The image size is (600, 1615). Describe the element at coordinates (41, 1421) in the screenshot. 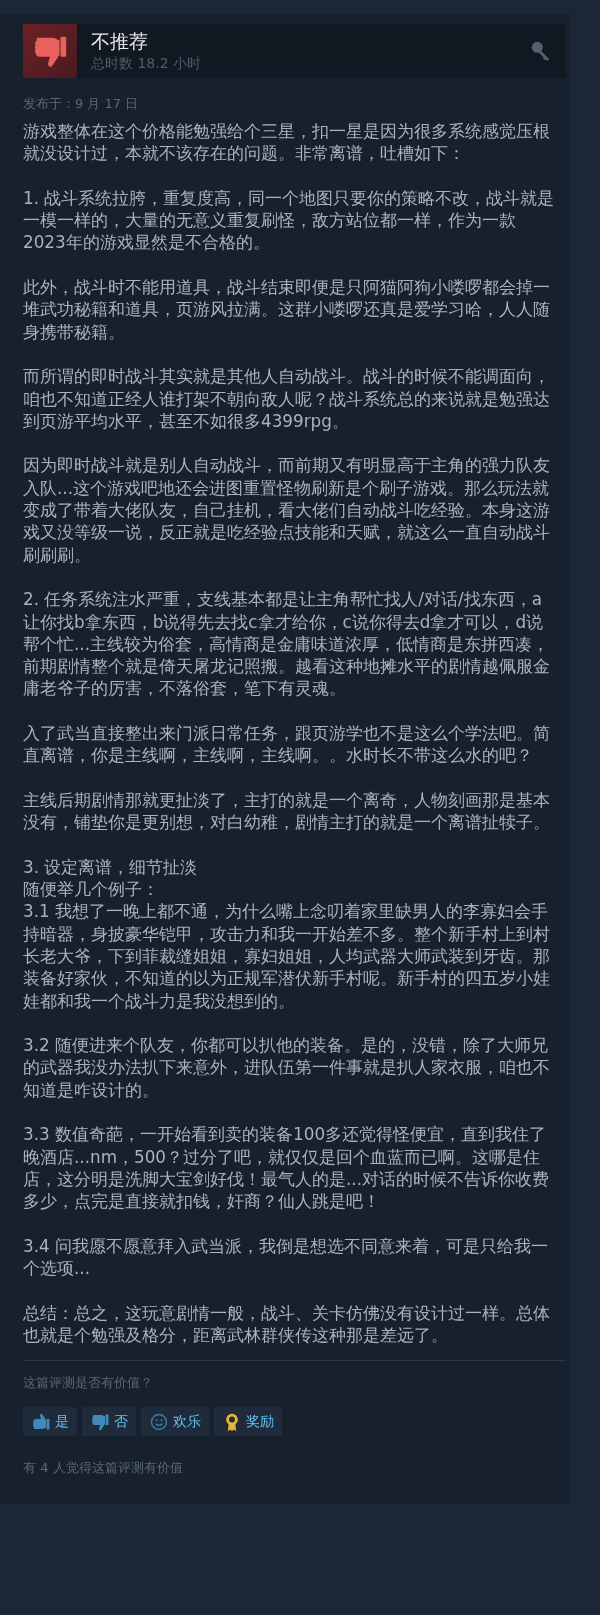

I see `thumbs-up-icon` at that location.